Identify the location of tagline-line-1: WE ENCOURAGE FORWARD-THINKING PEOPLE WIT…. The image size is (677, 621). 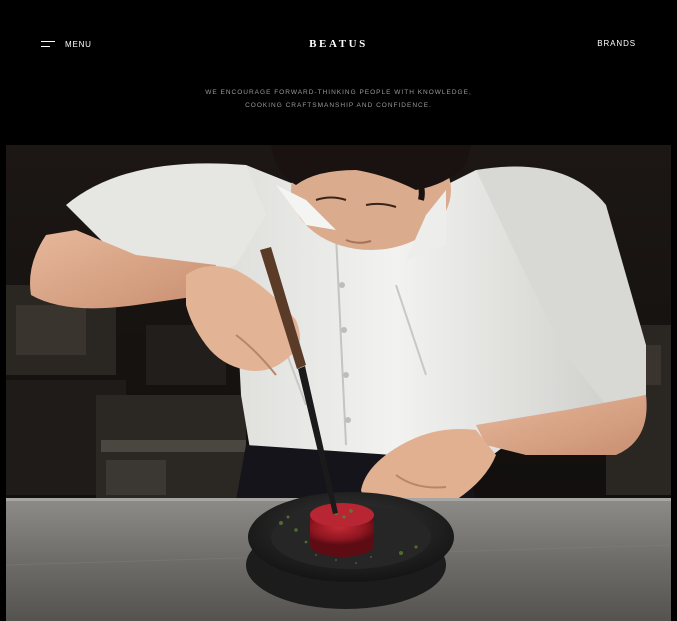
(338, 92).